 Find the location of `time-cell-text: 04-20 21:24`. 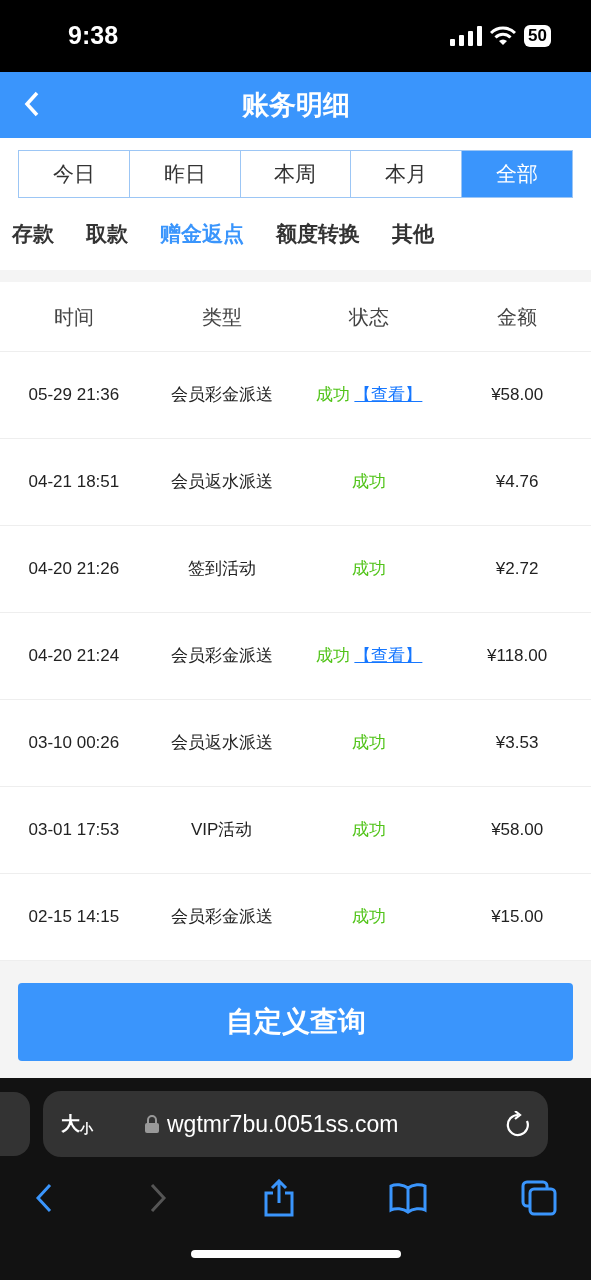

time-cell-text: 04-20 21:24 is located at coordinates (74, 656).